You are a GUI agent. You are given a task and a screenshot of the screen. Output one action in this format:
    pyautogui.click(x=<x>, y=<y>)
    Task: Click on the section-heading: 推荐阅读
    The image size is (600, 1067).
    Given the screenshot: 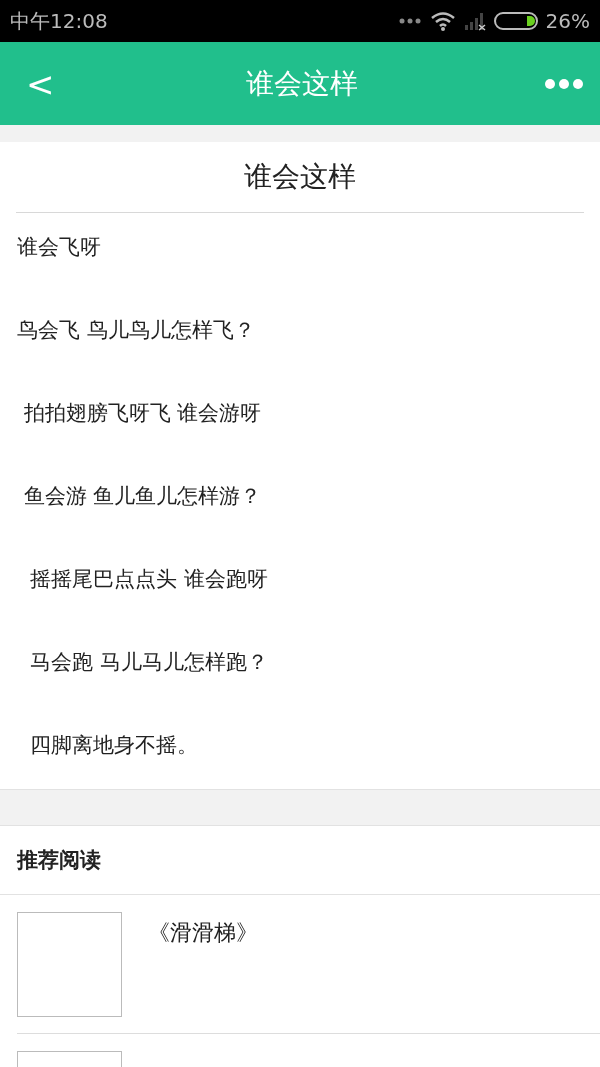 What is the action you would take?
    pyautogui.click(x=300, y=860)
    